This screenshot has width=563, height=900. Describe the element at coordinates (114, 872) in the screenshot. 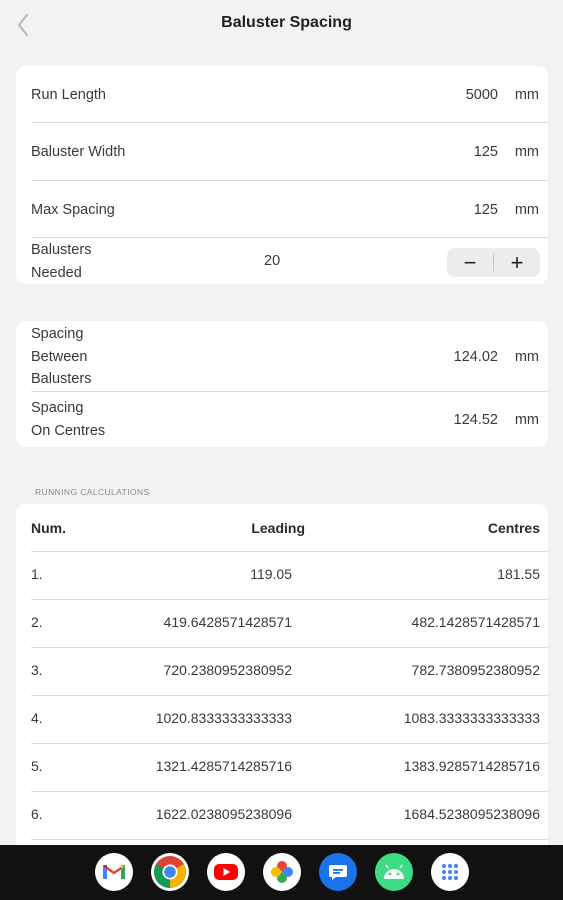

I see `gmail-icon` at that location.